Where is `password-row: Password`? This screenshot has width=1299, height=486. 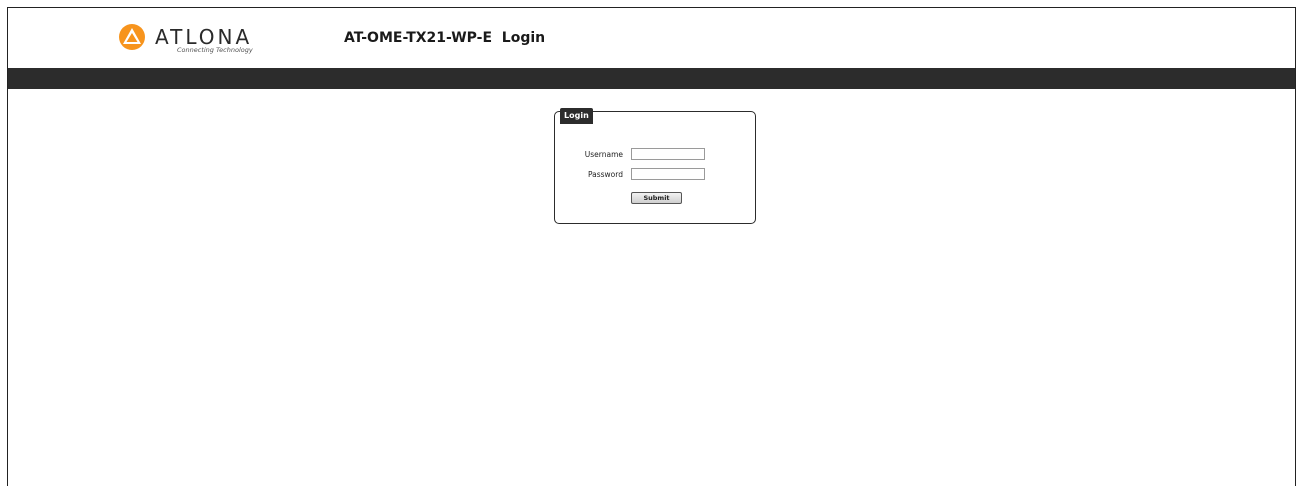 password-row: Password is located at coordinates (655, 175).